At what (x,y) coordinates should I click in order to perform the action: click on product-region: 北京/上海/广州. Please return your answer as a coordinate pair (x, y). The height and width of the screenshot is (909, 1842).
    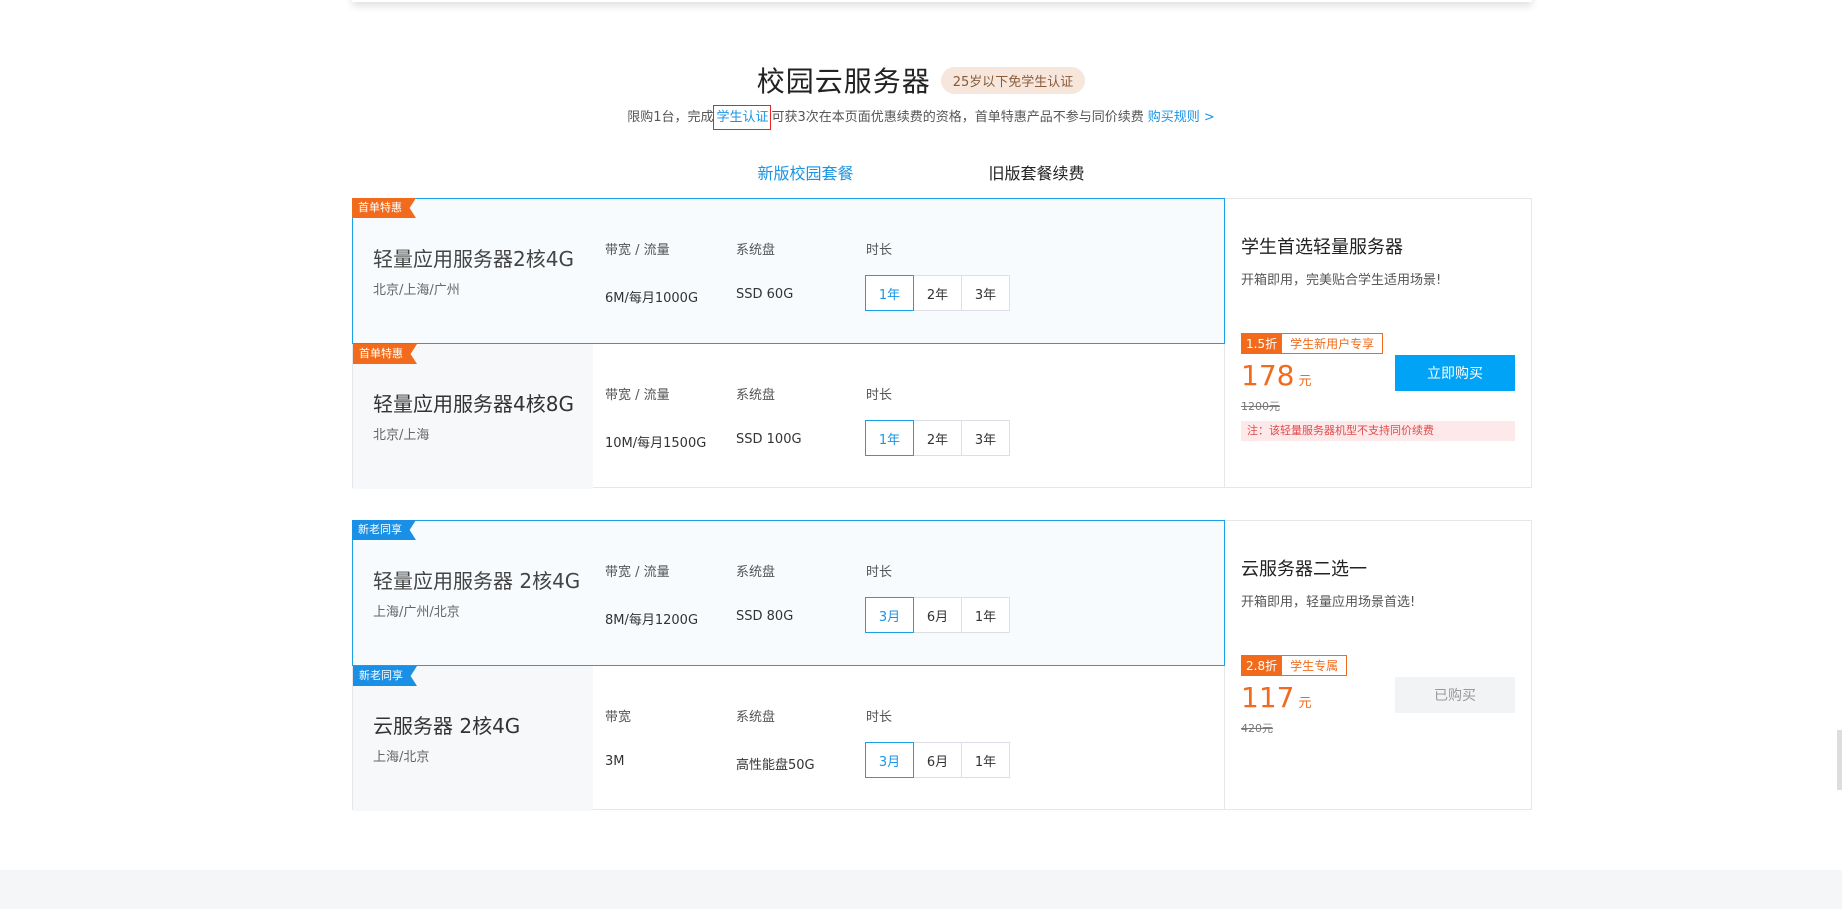
    Looking at the image, I should click on (416, 290).